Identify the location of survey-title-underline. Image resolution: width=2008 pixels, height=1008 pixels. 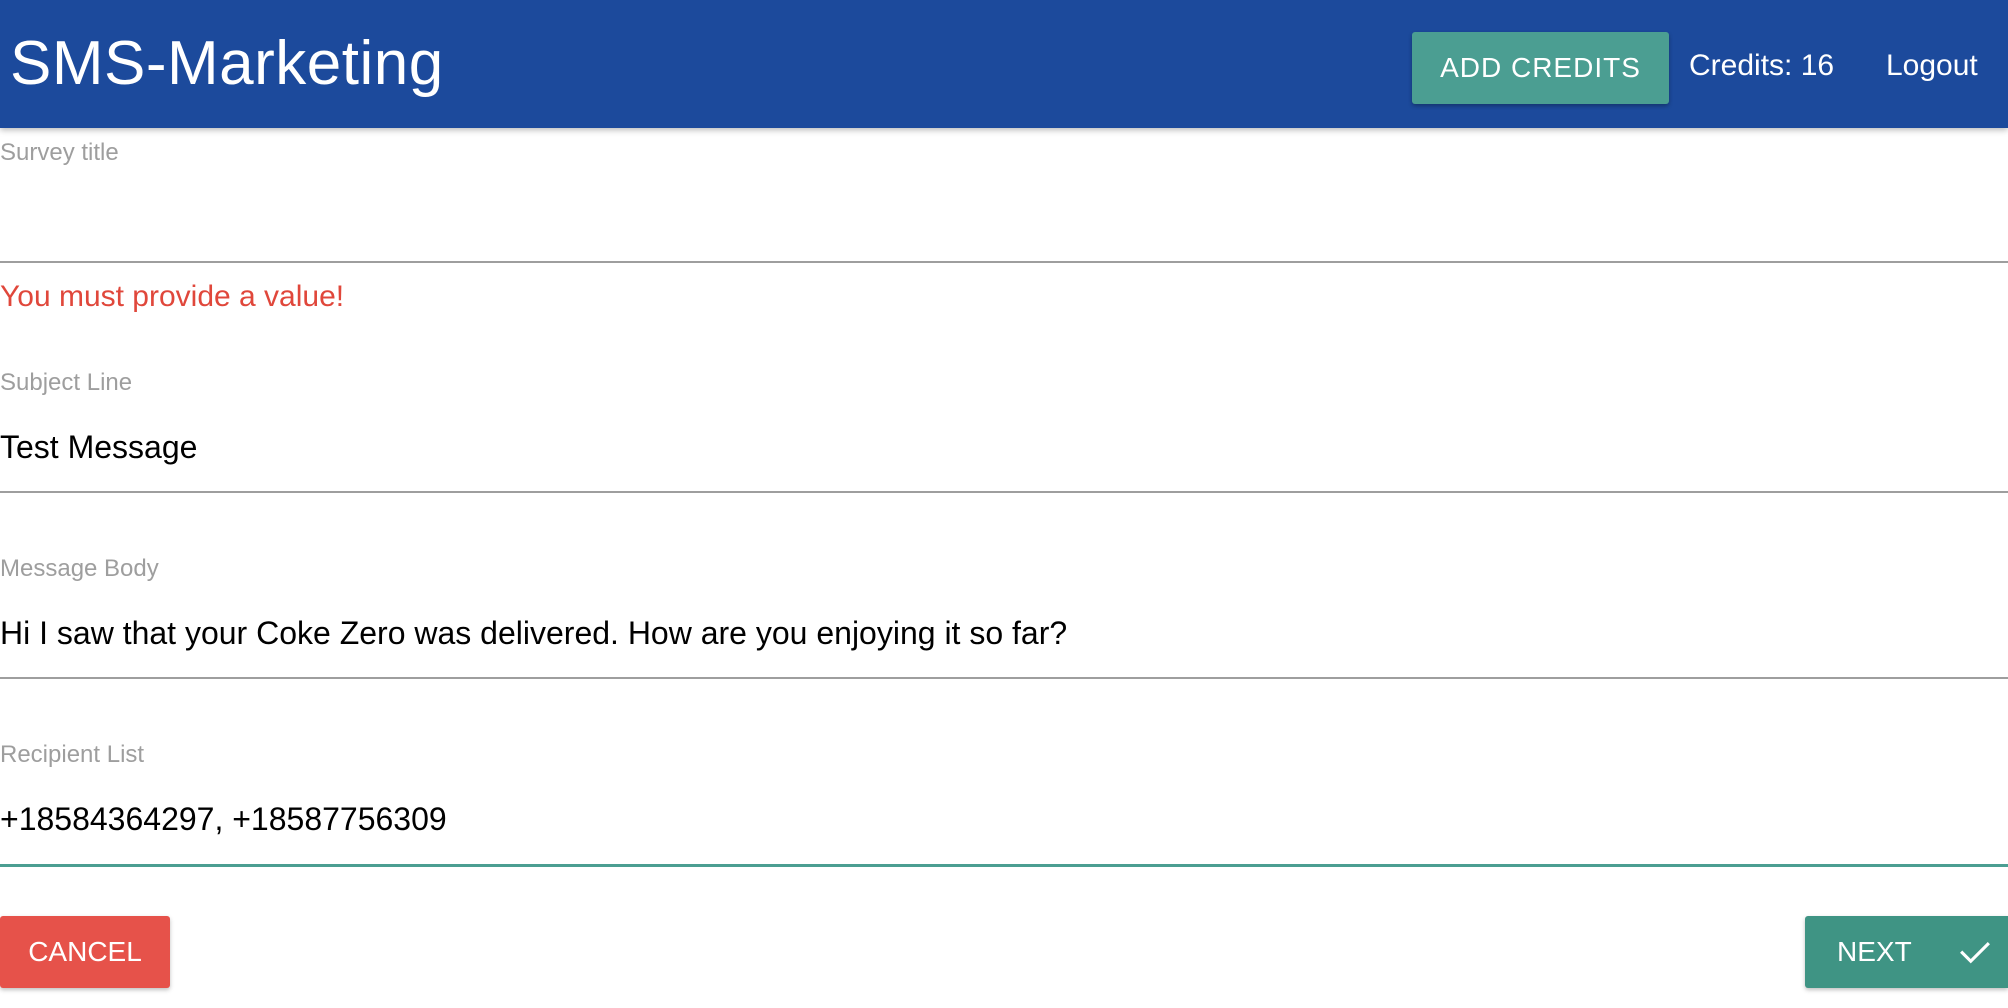
(1004, 262).